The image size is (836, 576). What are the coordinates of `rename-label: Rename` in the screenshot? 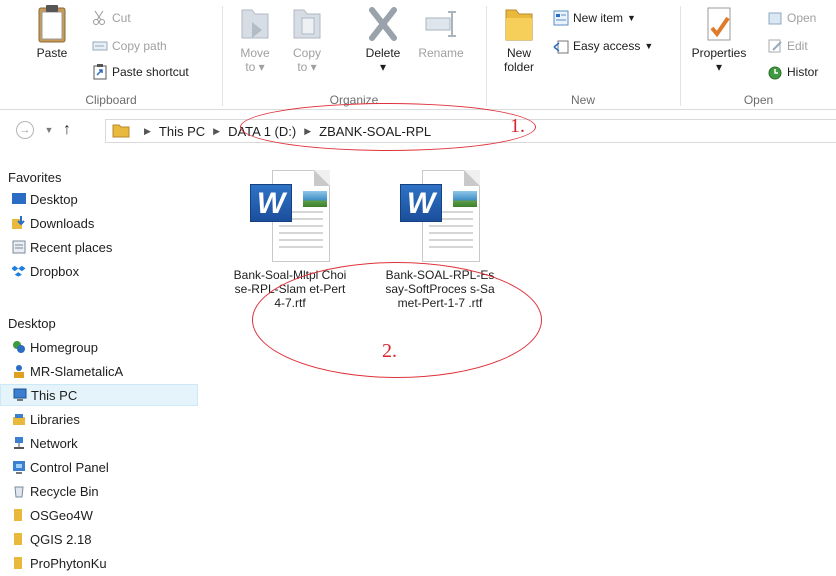 It's located at (441, 53).